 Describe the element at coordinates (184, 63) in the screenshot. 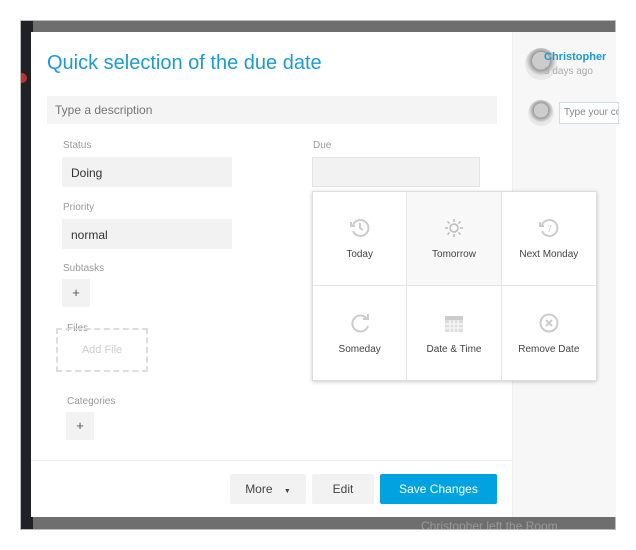

I see `page-title: Quick selection of the due date` at that location.